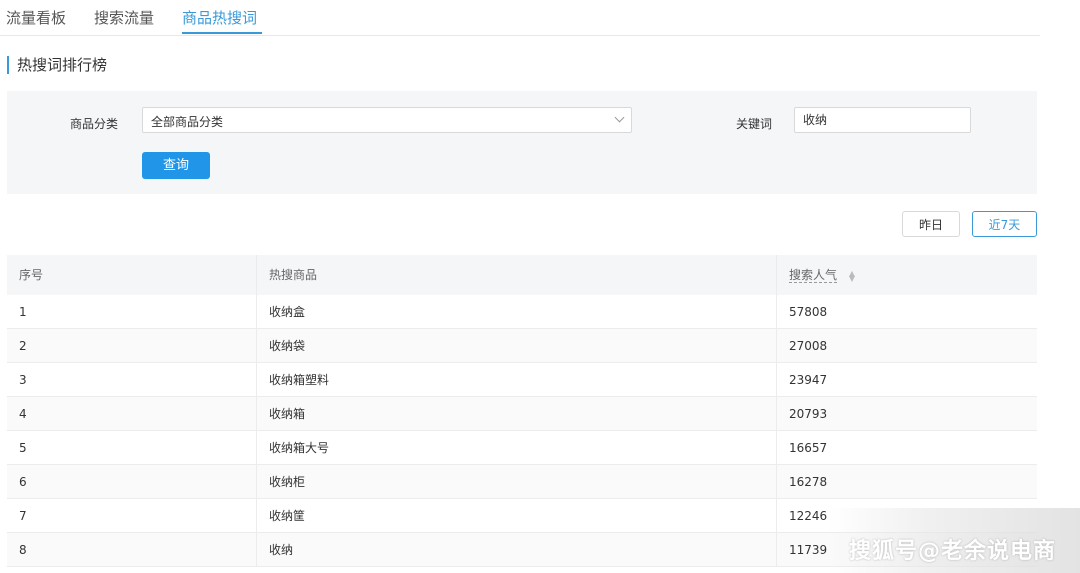 The image size is (1080, 573). I want to click on table-row: 3 收纳箱塑料 23947, so click(522, 380).